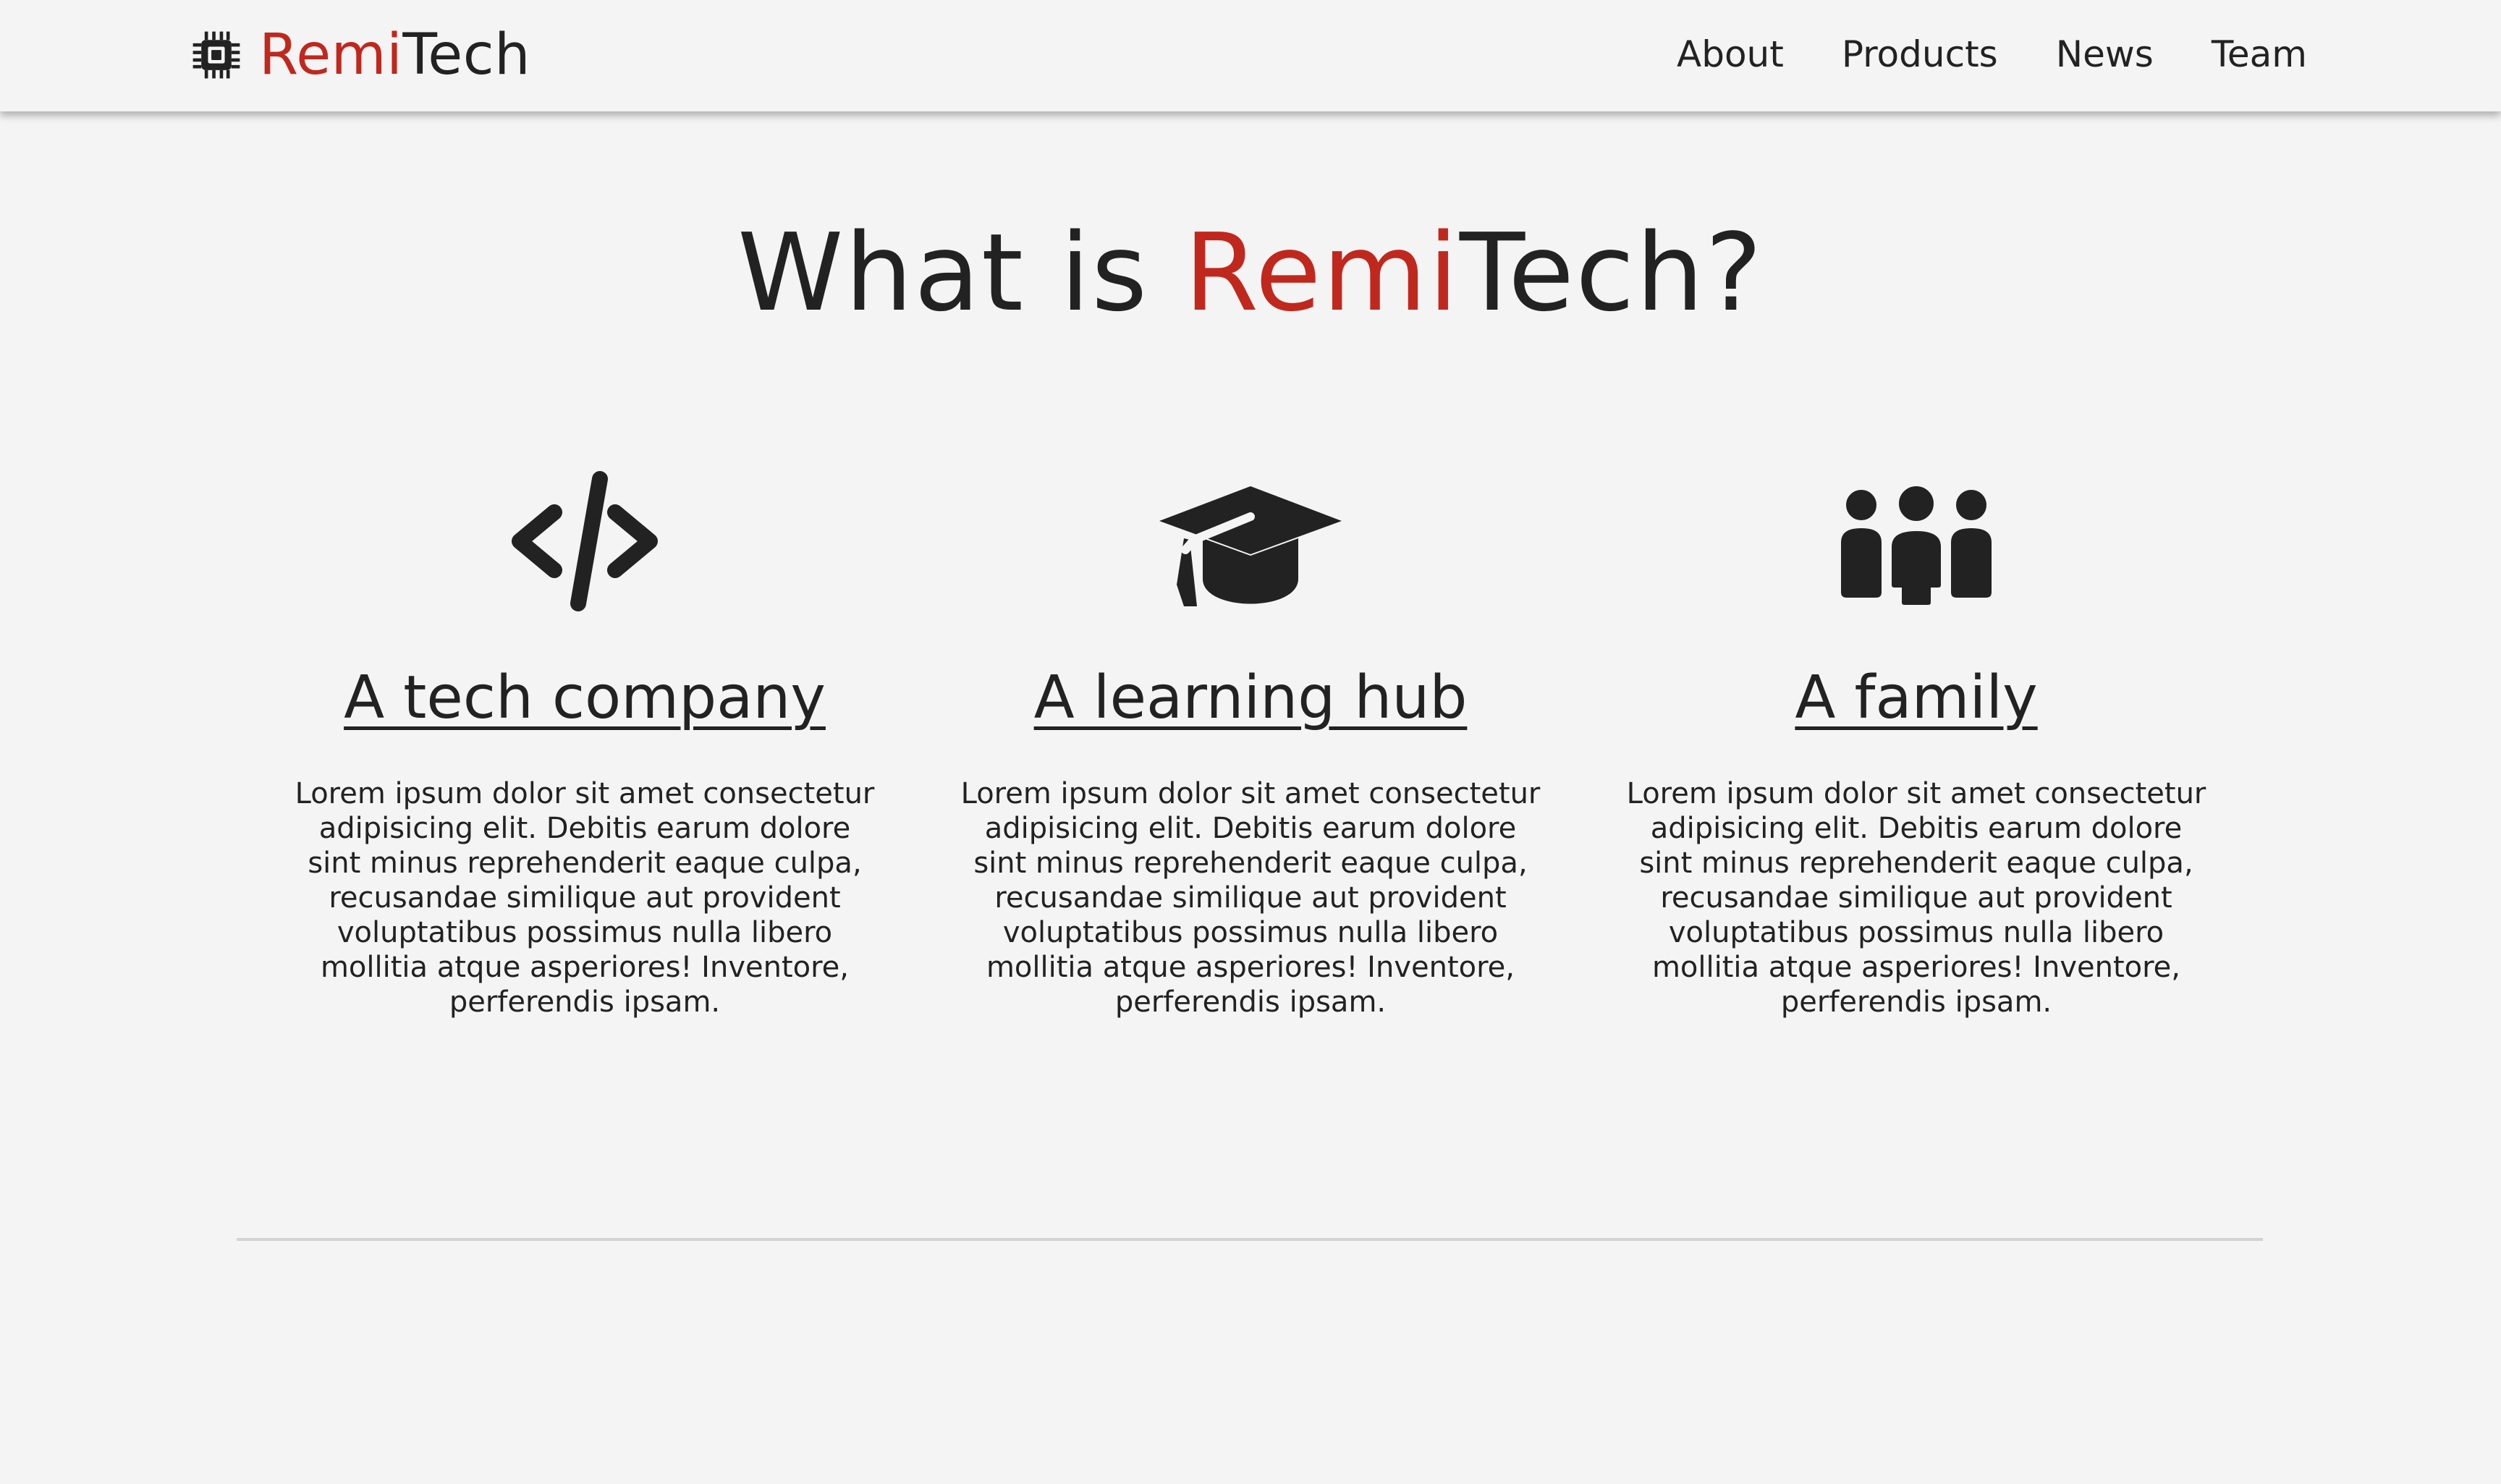  I want to click on title-prefix: What is, so click(961, 273).